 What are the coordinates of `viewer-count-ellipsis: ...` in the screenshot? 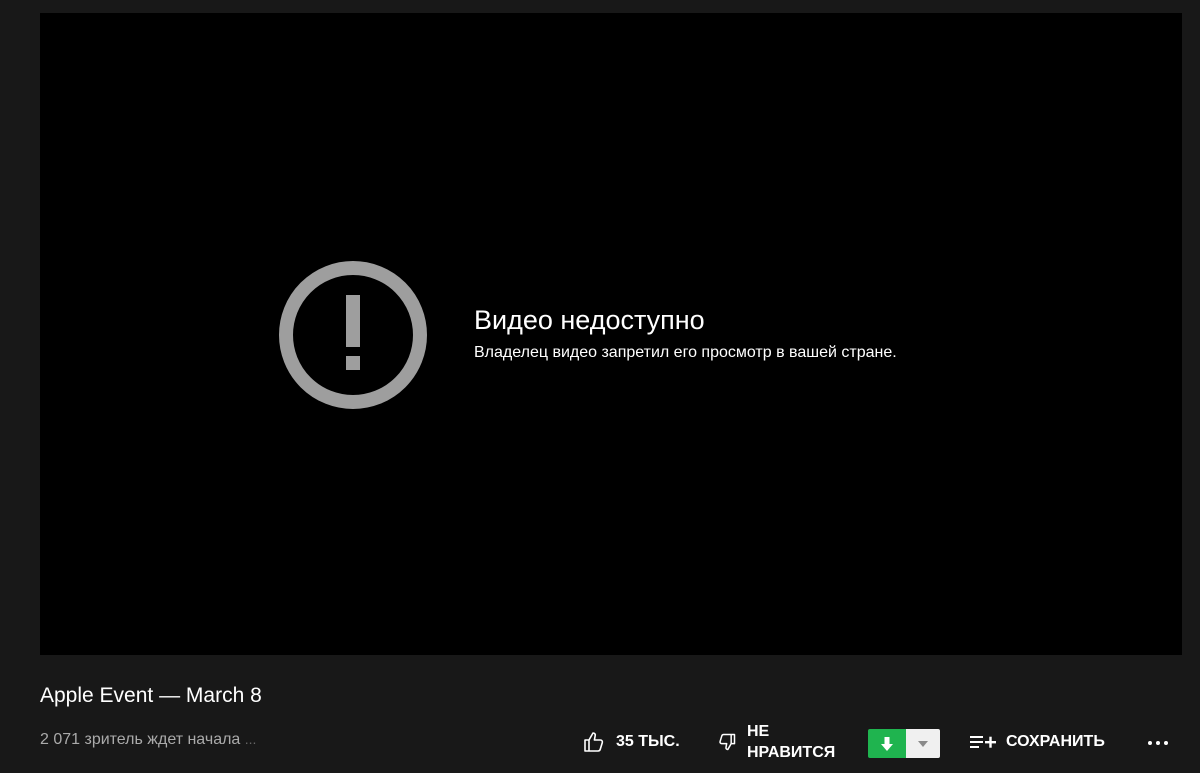 It's located at (250, 739).